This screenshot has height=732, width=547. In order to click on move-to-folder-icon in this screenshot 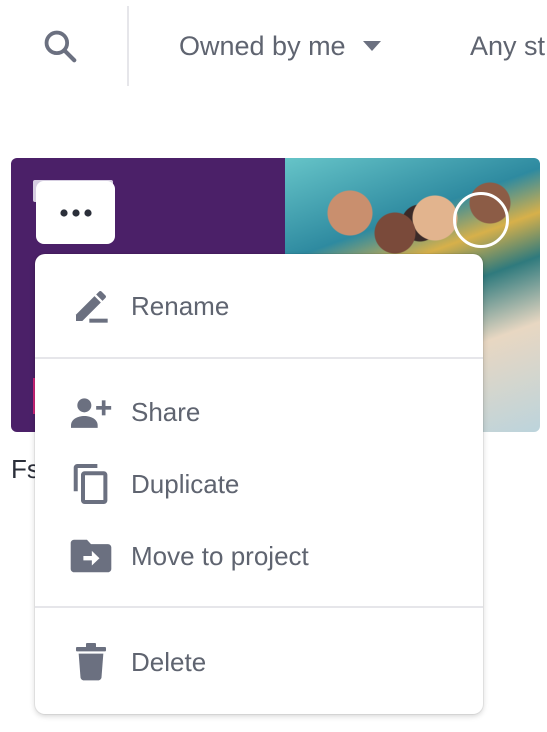, I will do `click(91, 556)`.